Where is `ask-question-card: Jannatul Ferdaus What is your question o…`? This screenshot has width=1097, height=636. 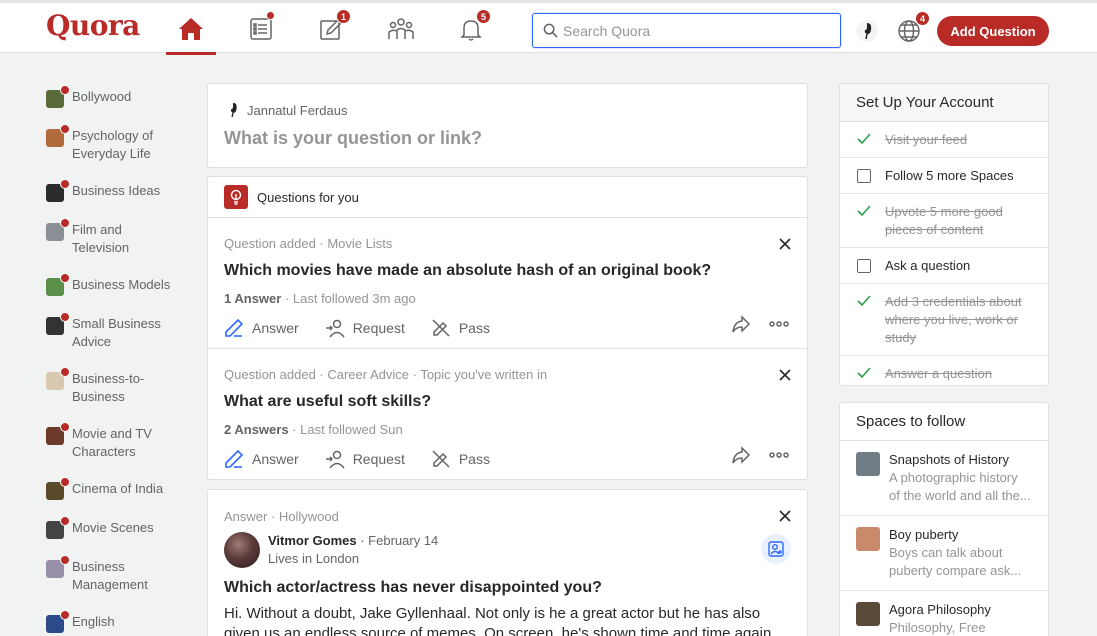 ask-question-card: Jannatul Ferdaus What is your question o… is located at coordinates (507, 125).